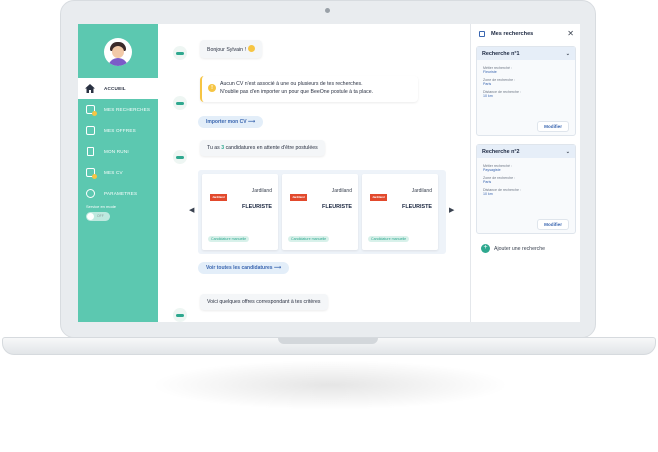 This screenshot has width=658, height=452. What do you see at coordinates (526, 151) in the screenshot?
I see `search-card-header: Recherche n°2 ⌄` at bounding box center [526, 151].